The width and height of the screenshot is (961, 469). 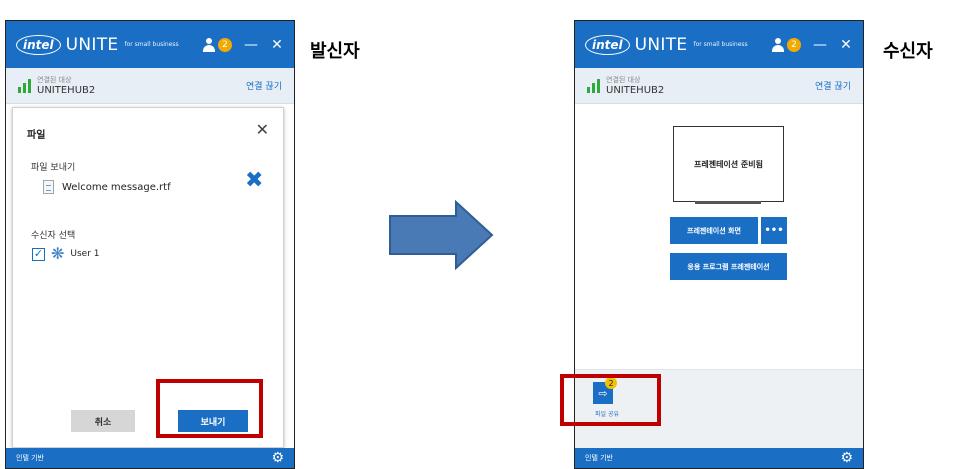 What do you see at coordinates (441, 235) in the screenshot?
I see `right-arrow-icon` at bounding box center [441, 235].